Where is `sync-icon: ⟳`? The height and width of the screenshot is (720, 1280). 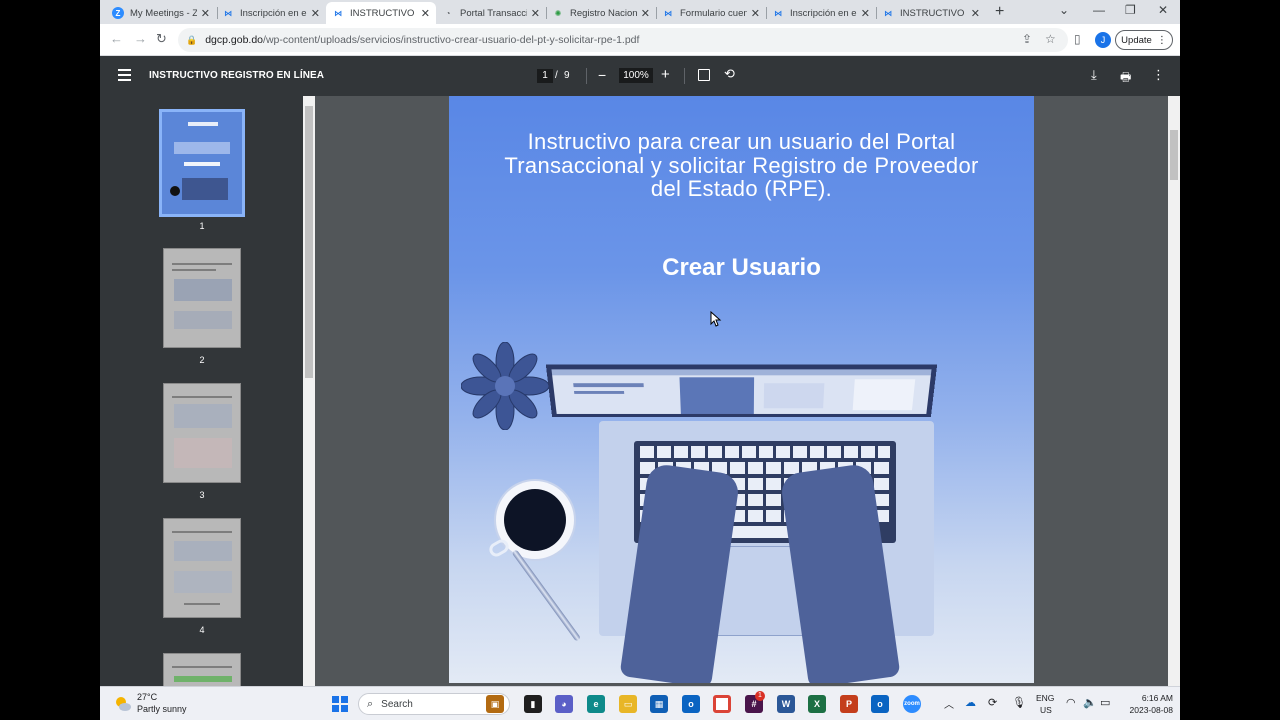 sync-icon: ⟳ is located at coordinates (992, 702).